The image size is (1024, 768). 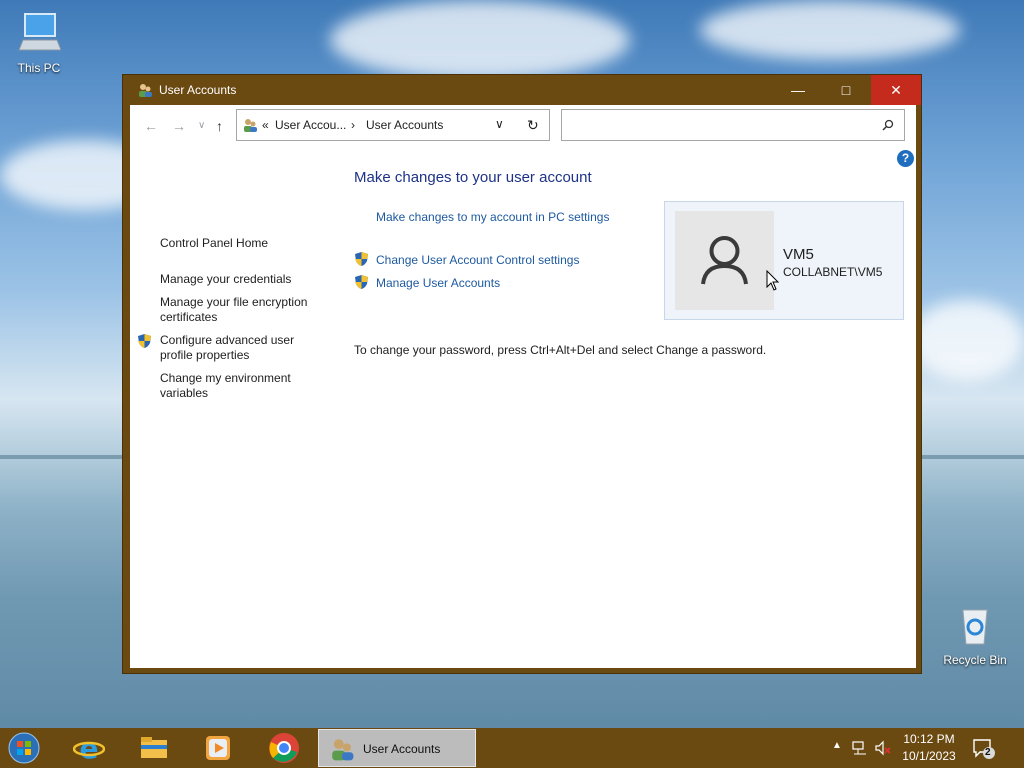 What do you see at coordinates (837, 745) in the screenshot?
I see `show-hidden-icons-chevron-icon: ▲` at bounding box center [837, 745].